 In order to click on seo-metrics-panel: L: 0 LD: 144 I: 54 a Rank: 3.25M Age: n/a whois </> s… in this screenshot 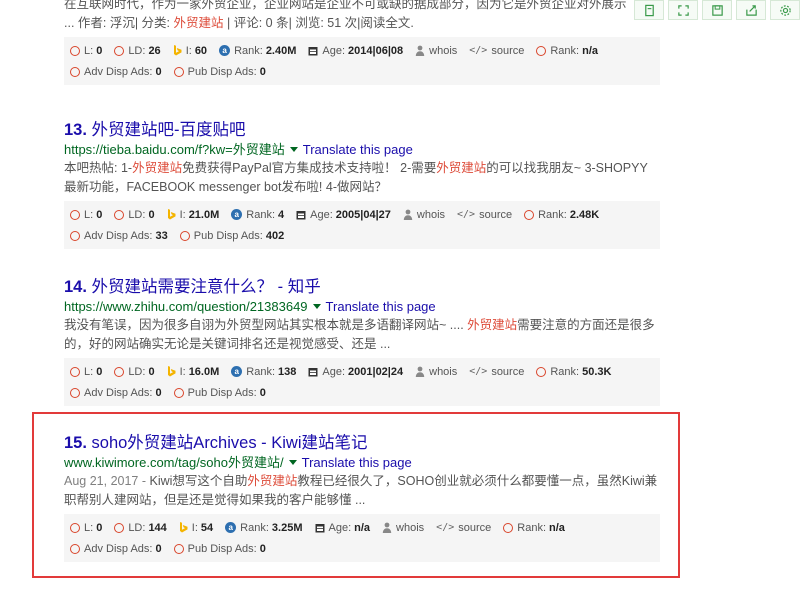, I will do `click(362, 538)`.